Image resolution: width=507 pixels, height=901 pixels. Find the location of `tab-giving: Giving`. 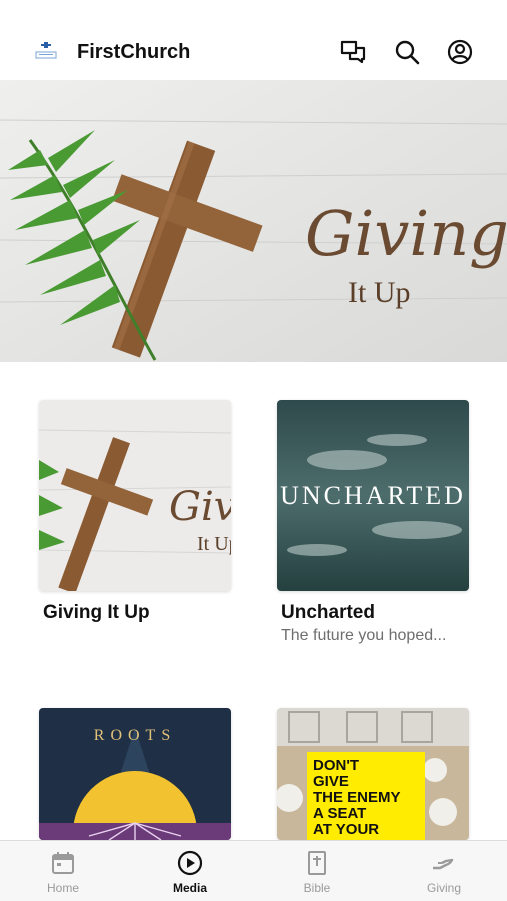

tab-giving: Giving is located at coordinates (444, 871).